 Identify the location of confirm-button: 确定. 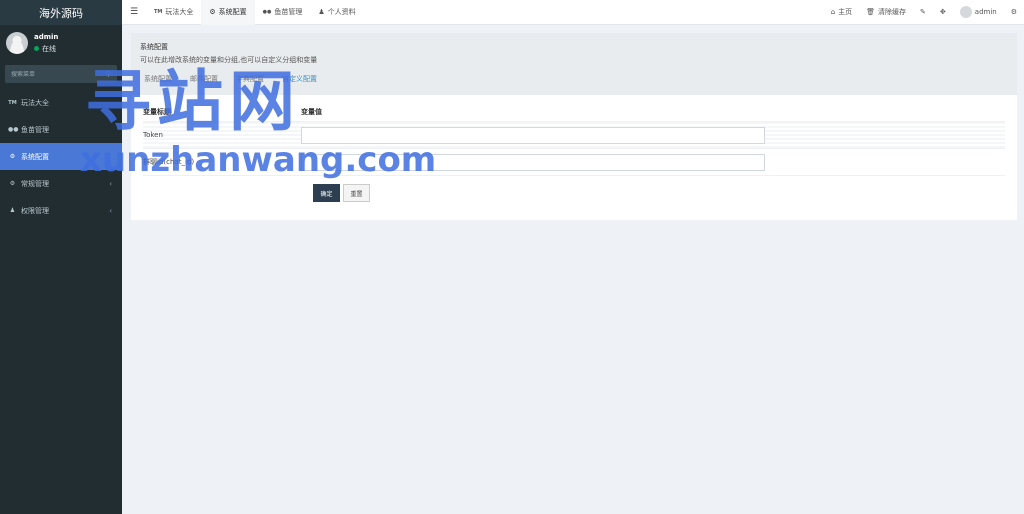
(326, 193).